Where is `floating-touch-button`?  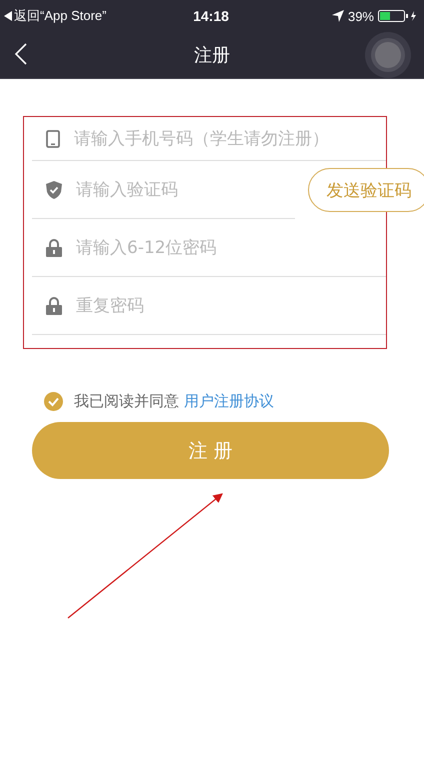 floating-touch-button is located at coordinates (388, 55).